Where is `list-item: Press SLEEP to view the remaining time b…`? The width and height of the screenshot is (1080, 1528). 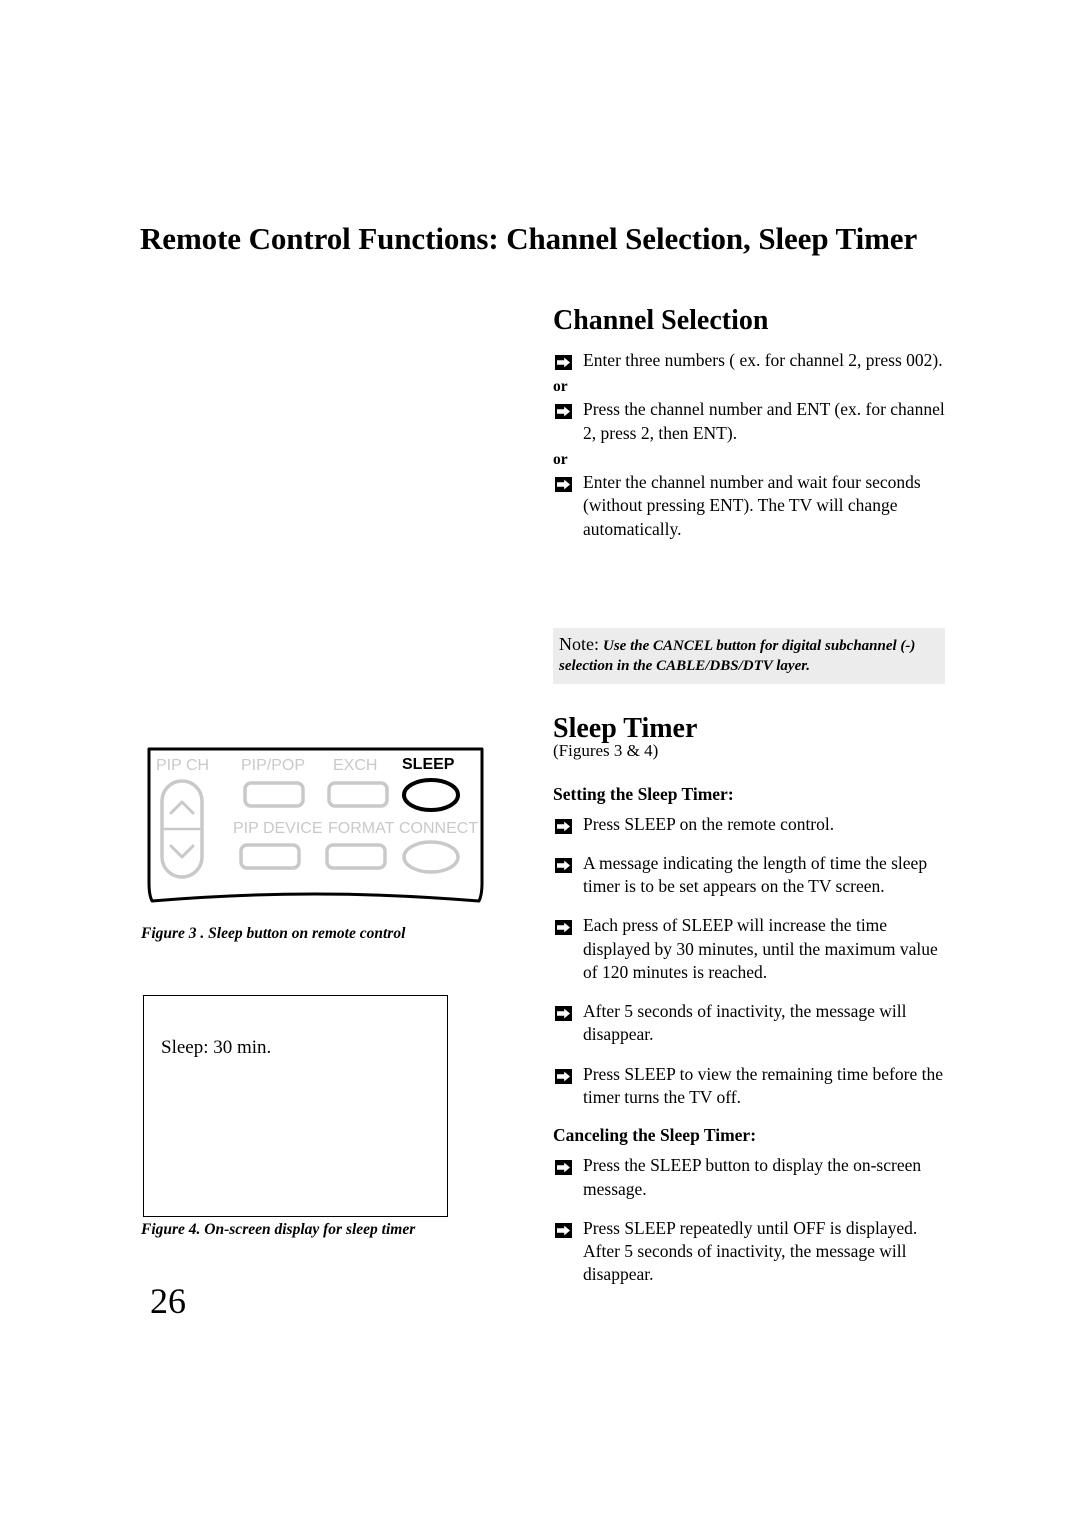
list-item: Press SLEEP to view the remaining time b… is located at coordinates (753, 1086).